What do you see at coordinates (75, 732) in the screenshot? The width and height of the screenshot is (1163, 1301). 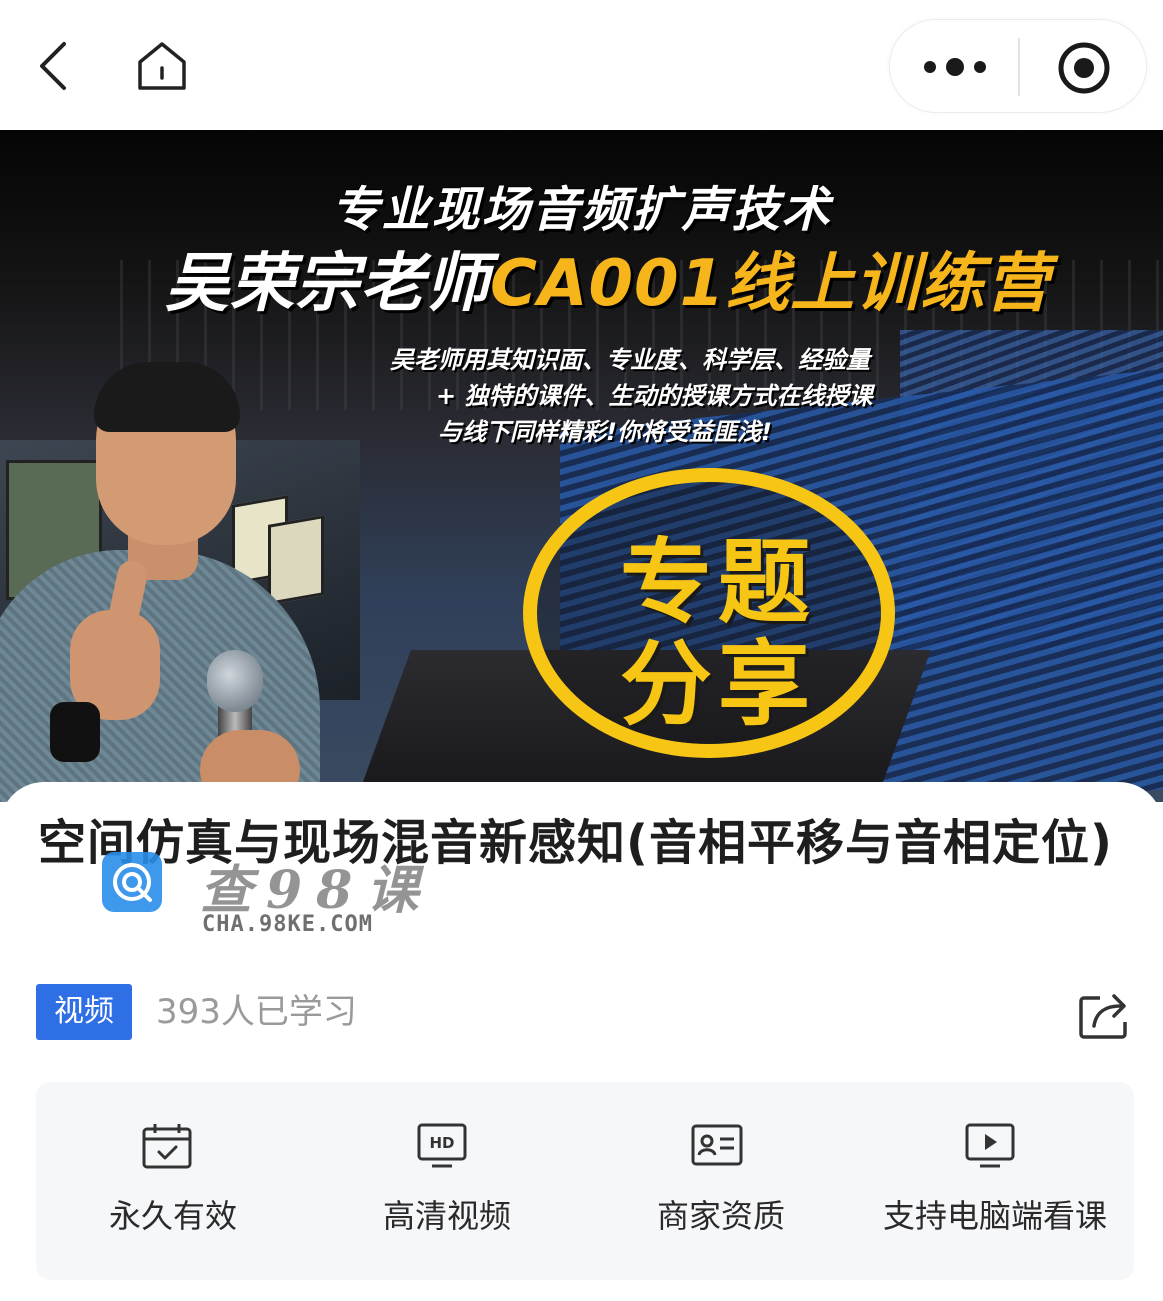 I see `instructor-watch` at bounding box center [75, 732].